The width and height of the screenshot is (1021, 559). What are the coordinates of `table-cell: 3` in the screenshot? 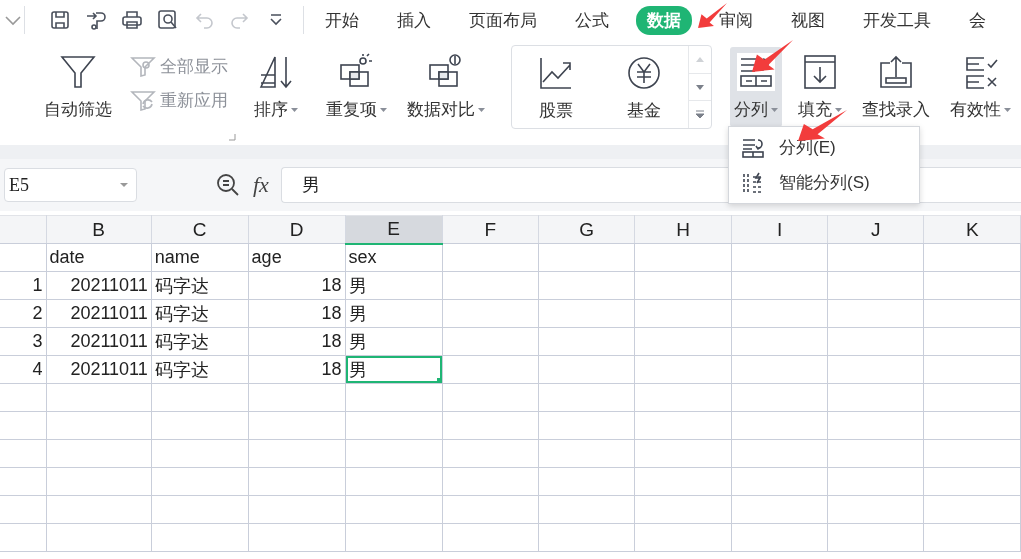 It's located at (23, 341).